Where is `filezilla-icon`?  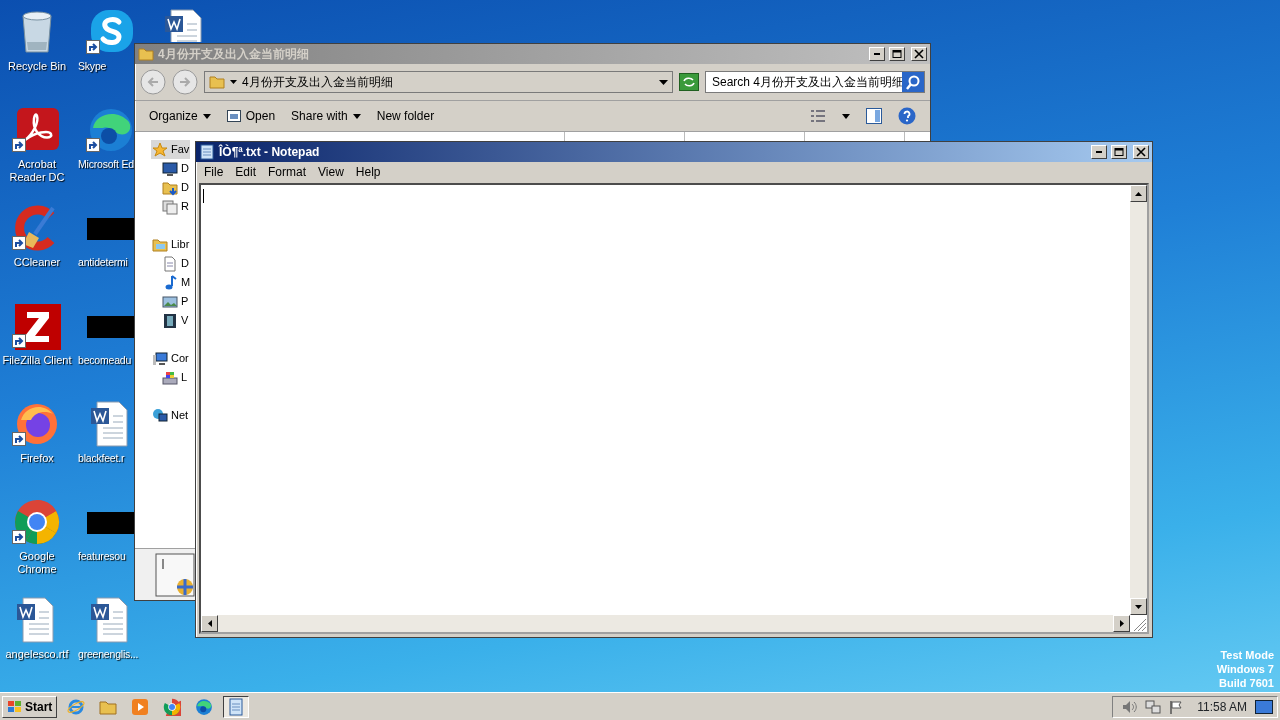 filezilla-icon is located at coordinates (37, 326).